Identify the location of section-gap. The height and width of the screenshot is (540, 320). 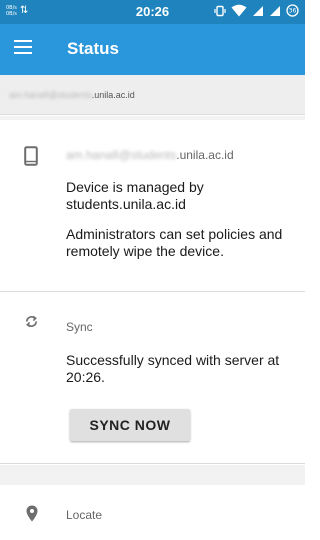
(152, 475).